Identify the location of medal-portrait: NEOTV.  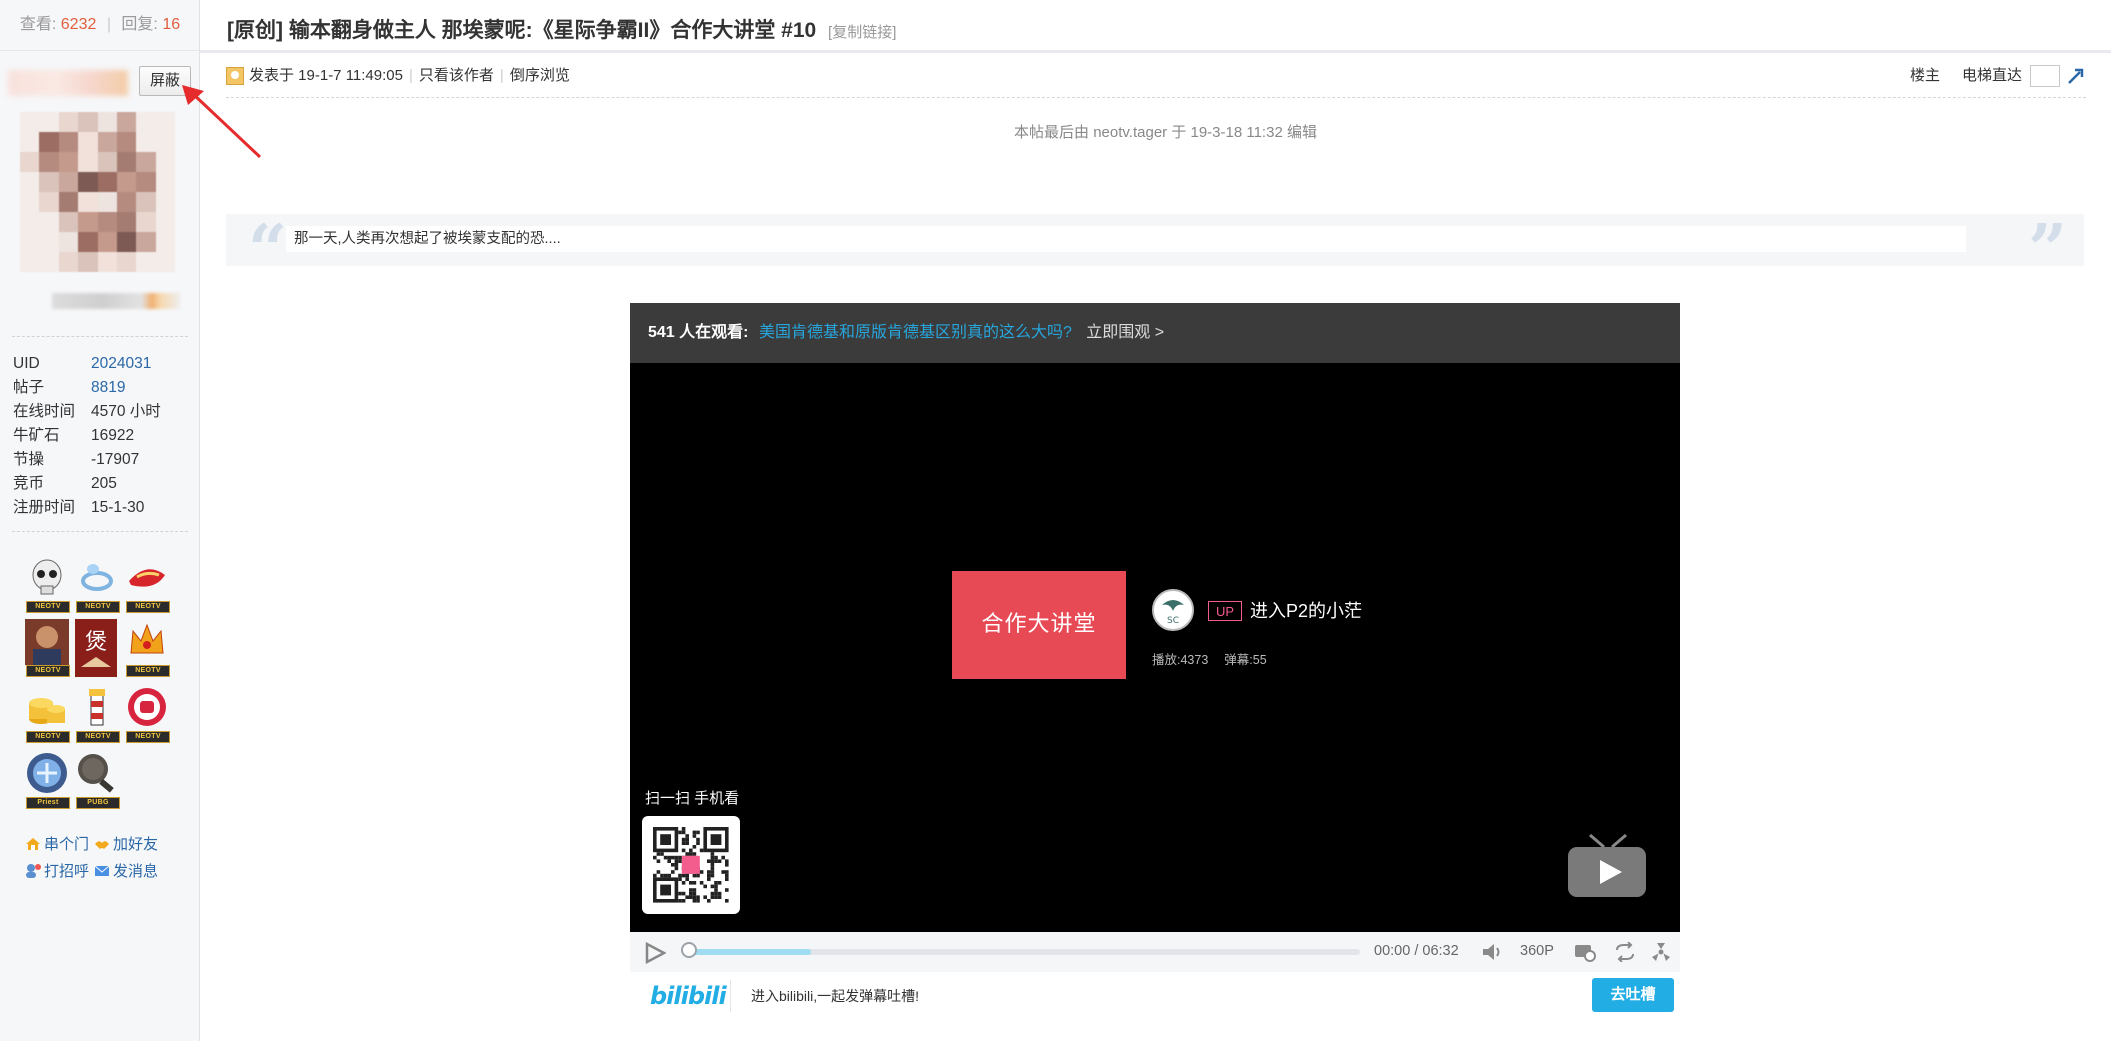
(48, 648).